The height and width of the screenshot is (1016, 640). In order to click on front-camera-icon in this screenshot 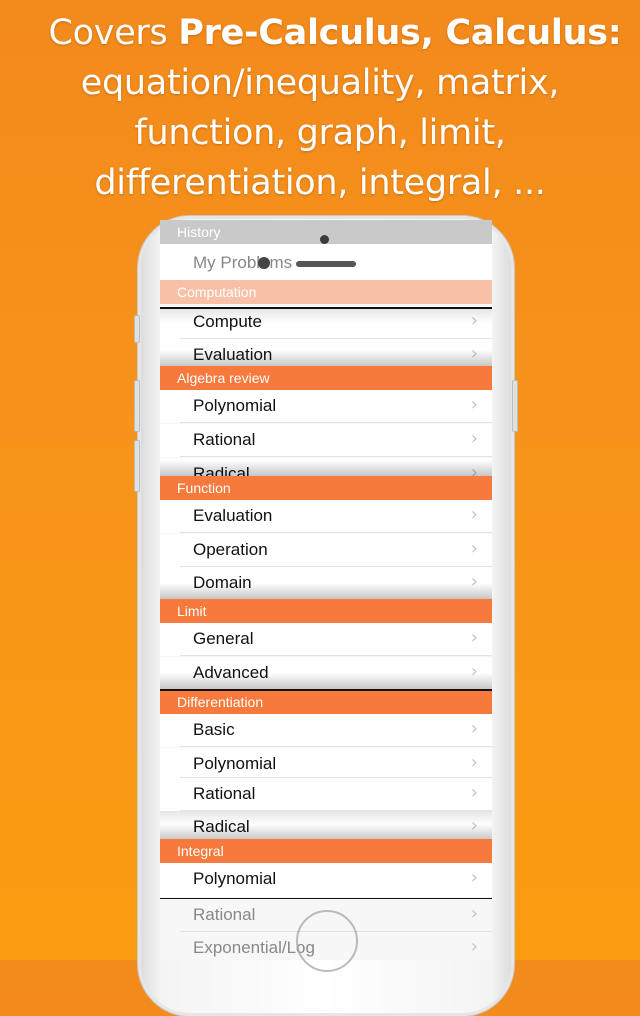, I will do `click(264, 263)`.